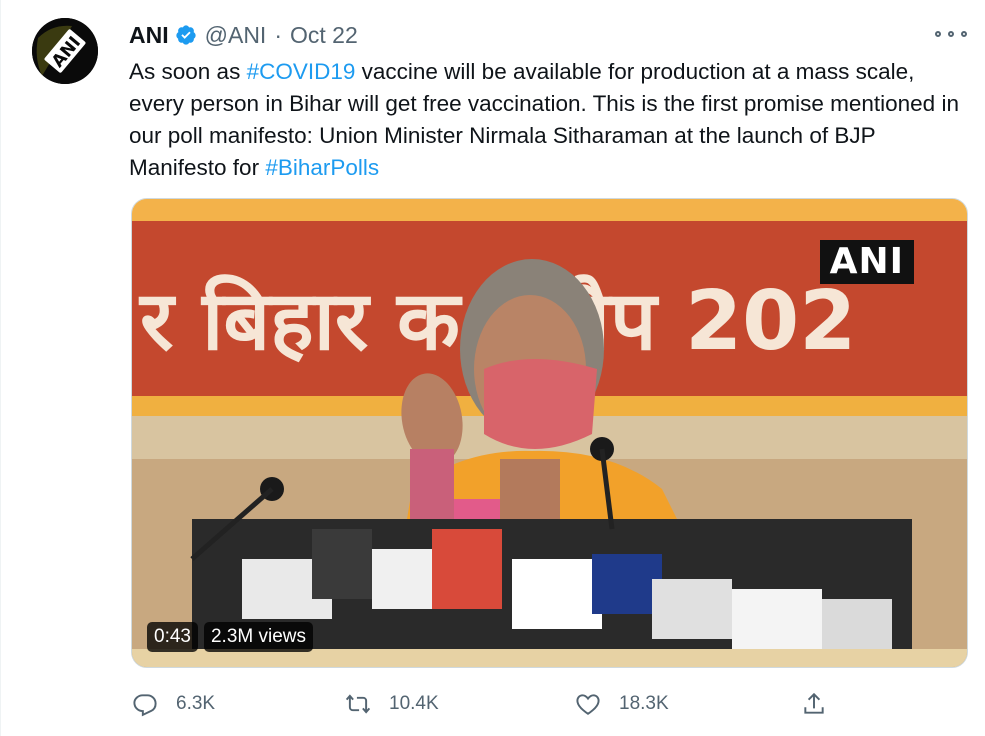 The height and width of the screenshot is (736, 985). What do you see at coordinates (489, 704) in the screenshot?
I see `action-bar: 6.3K 10.4K 18.3K` at bounding box center [489, 704].